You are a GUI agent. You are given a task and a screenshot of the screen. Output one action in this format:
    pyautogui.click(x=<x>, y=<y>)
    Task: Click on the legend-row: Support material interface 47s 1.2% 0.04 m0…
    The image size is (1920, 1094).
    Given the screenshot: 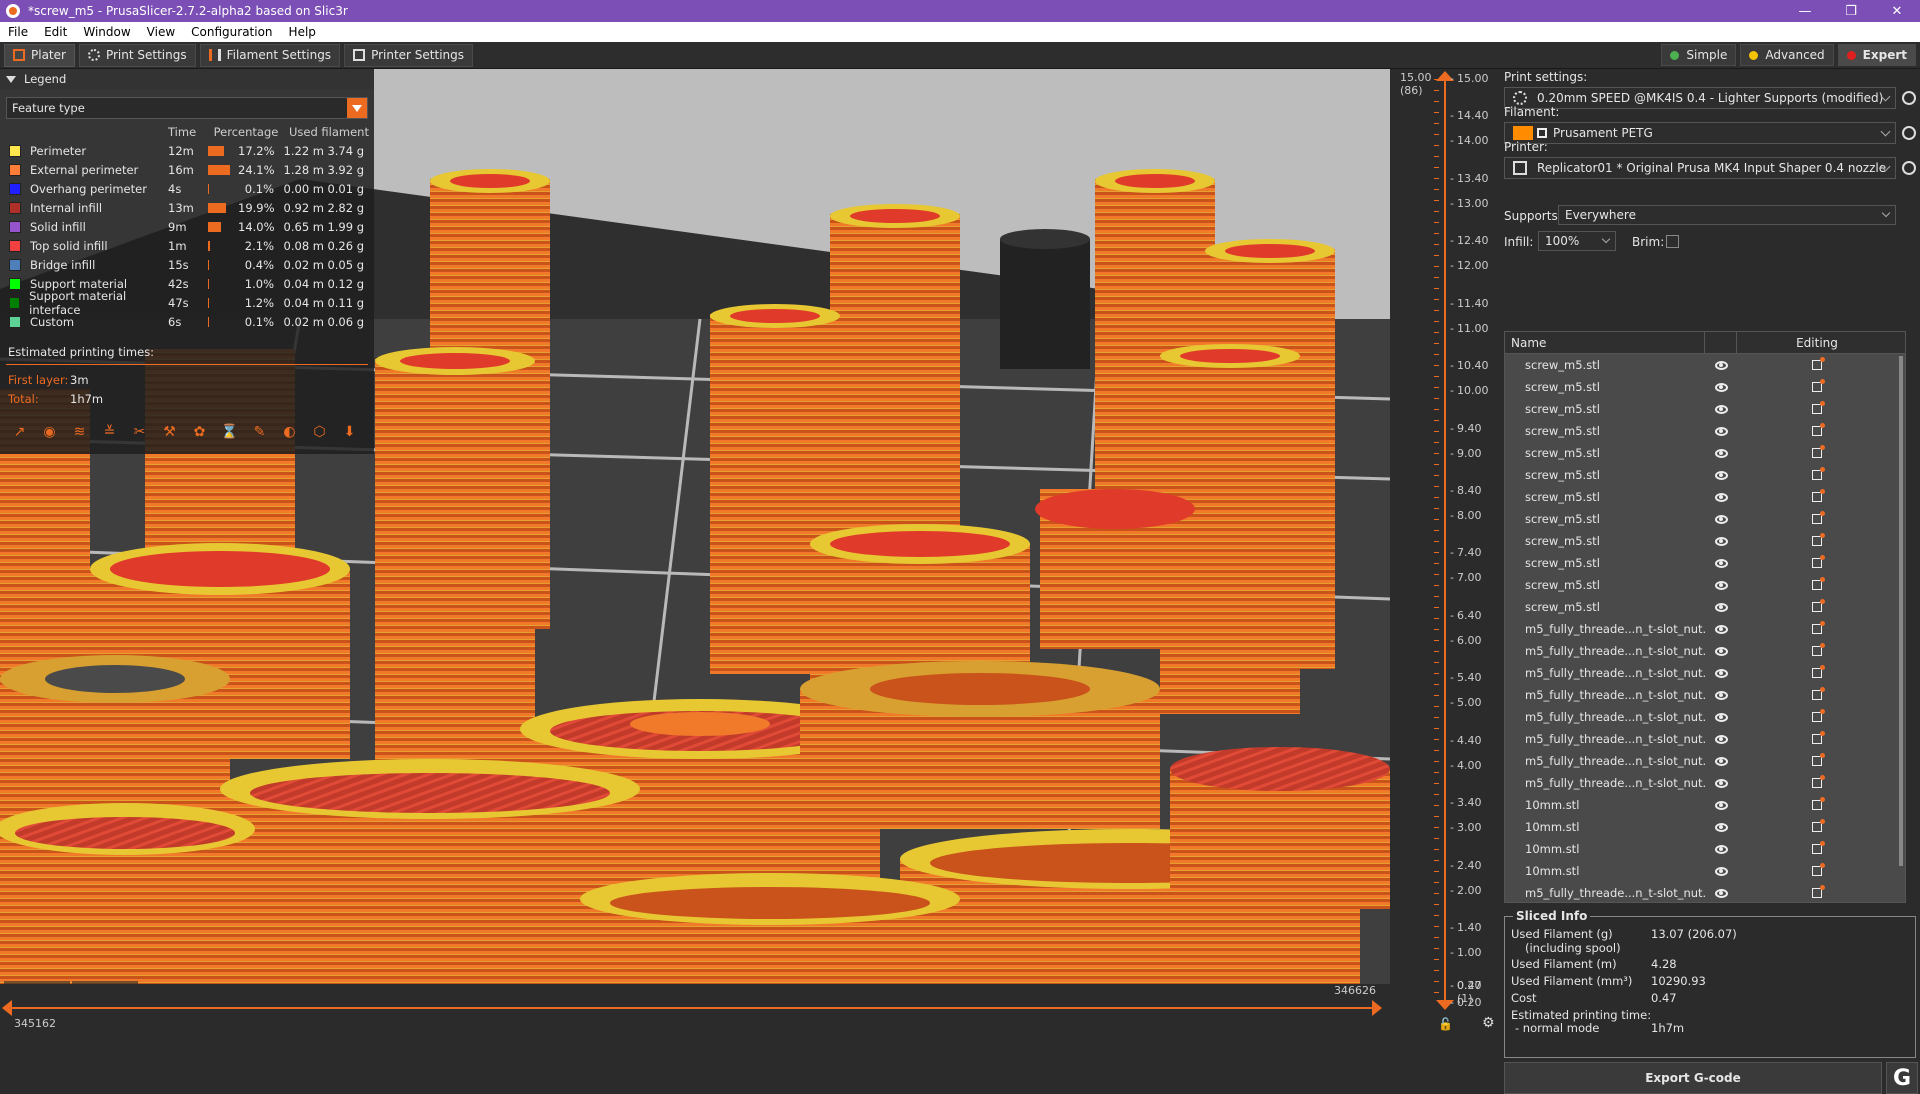 What is the action you would take?
    pyautogui.click(x=187, y=303)
    